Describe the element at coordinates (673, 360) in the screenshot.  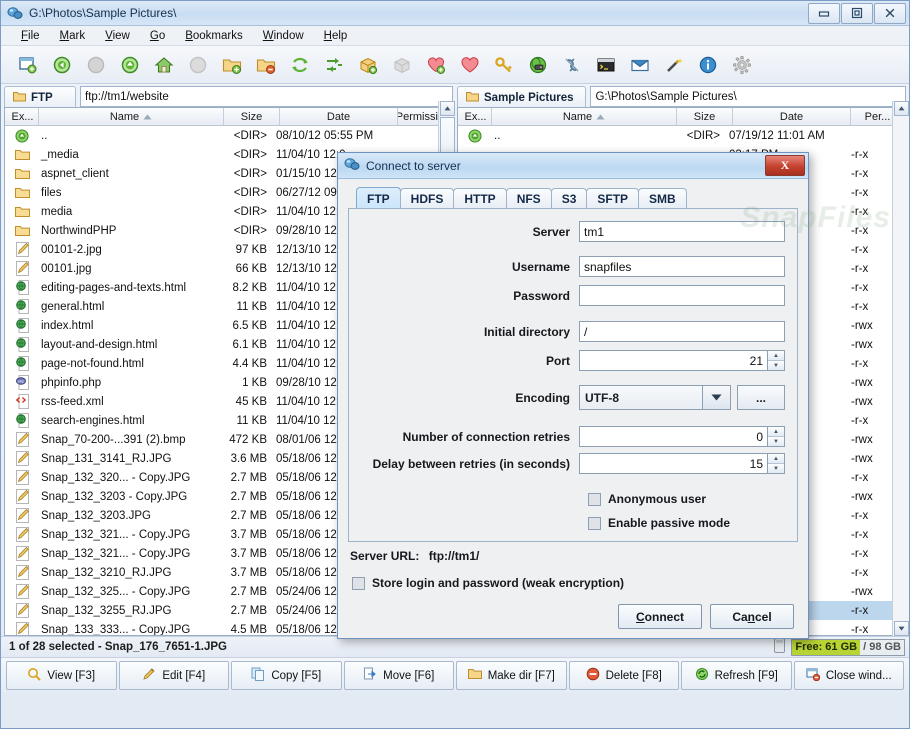
I see `port-input: 21` at that location.